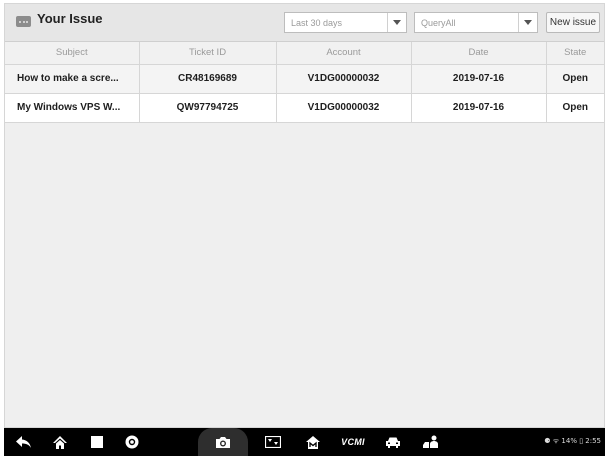 The height and width of the screenshot is (458, 607). Describe the element at coordinates (97, 442) in the screenshot. I see `recent-apps-icon` at that location.